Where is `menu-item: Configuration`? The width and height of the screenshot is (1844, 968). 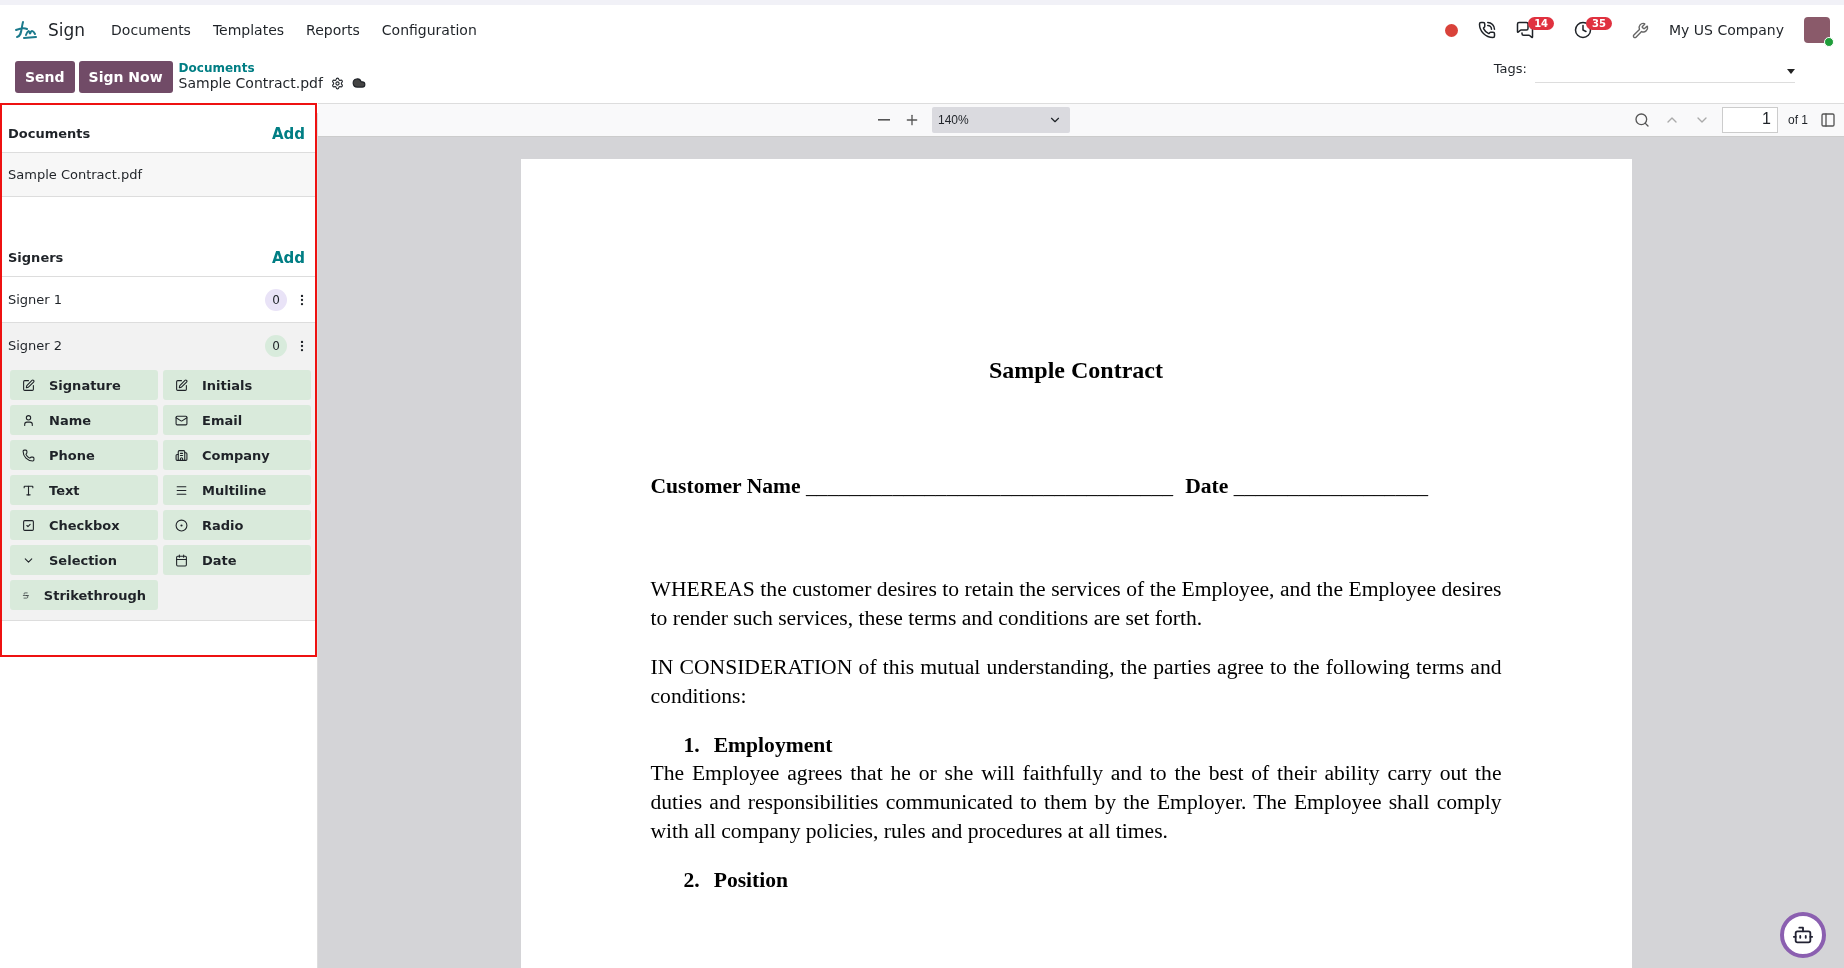
menu-item: Configuration is located at coordinates (429, 30).